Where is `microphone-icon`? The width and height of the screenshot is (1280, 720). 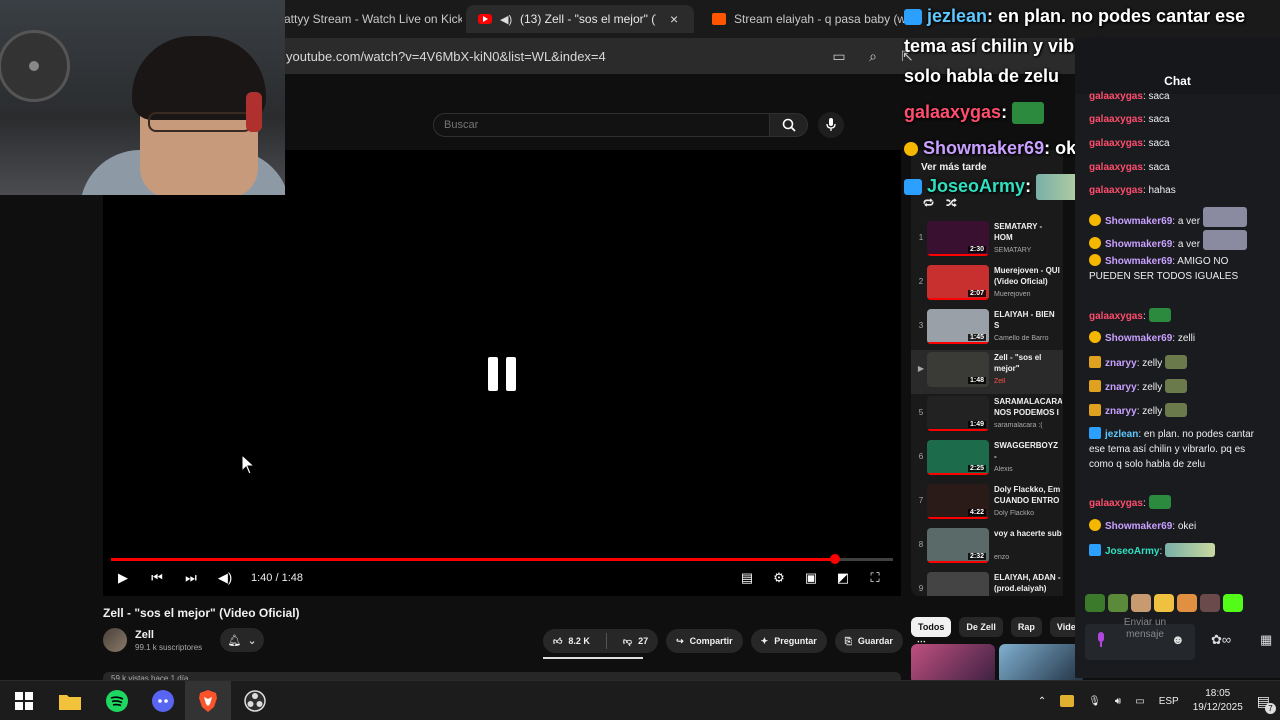
microphone-icon is located at coordinates (1101, 640).